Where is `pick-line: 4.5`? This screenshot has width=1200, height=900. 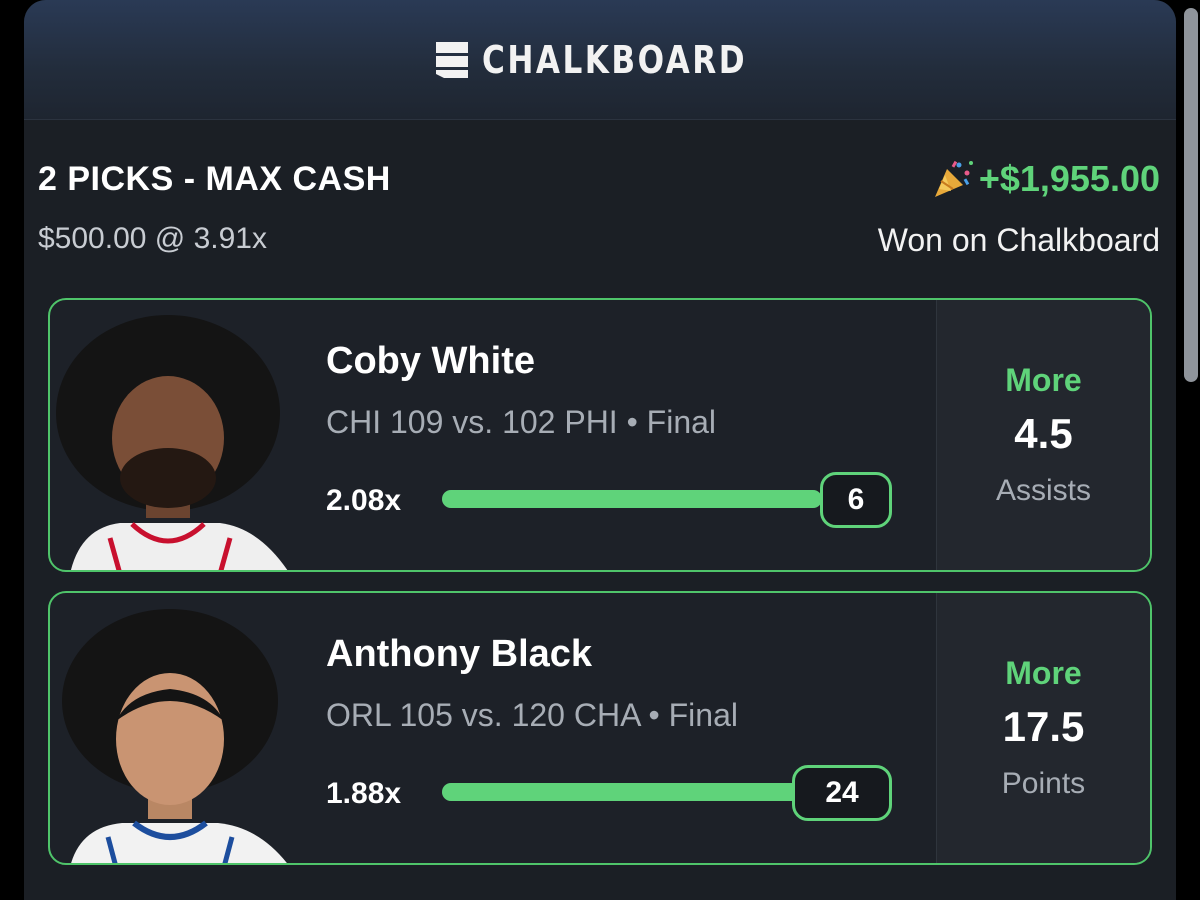
pick-line: 4.5 is located at coordinates (1043, 433).